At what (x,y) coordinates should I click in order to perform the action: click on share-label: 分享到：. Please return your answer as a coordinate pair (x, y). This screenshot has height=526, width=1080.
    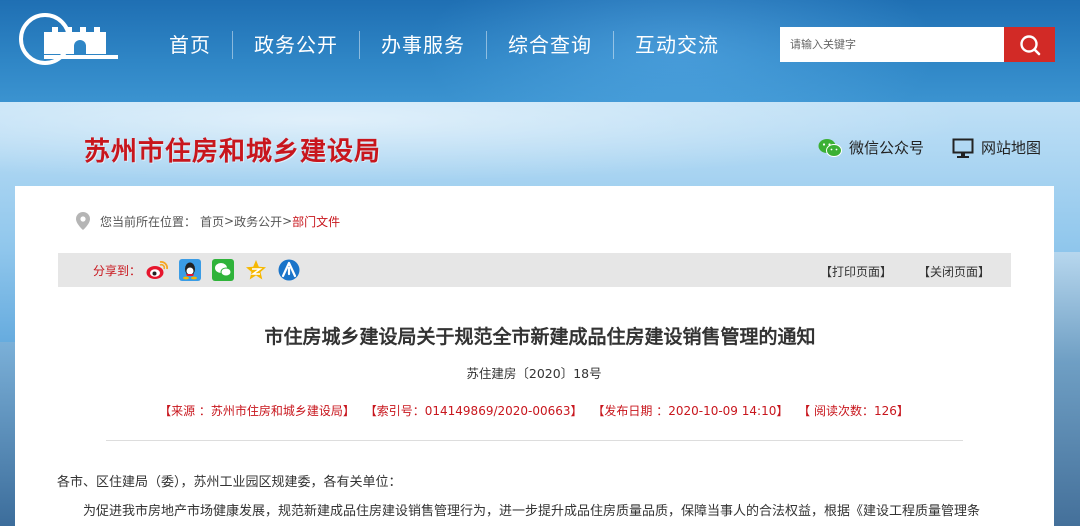
    Looking at the image, I should click on (117, 271).